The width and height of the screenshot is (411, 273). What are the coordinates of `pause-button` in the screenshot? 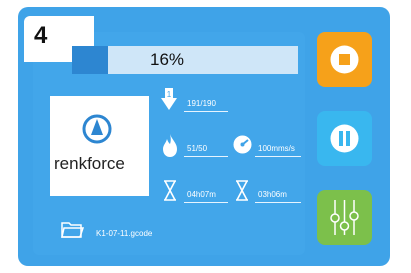 It's located at (344, 138).